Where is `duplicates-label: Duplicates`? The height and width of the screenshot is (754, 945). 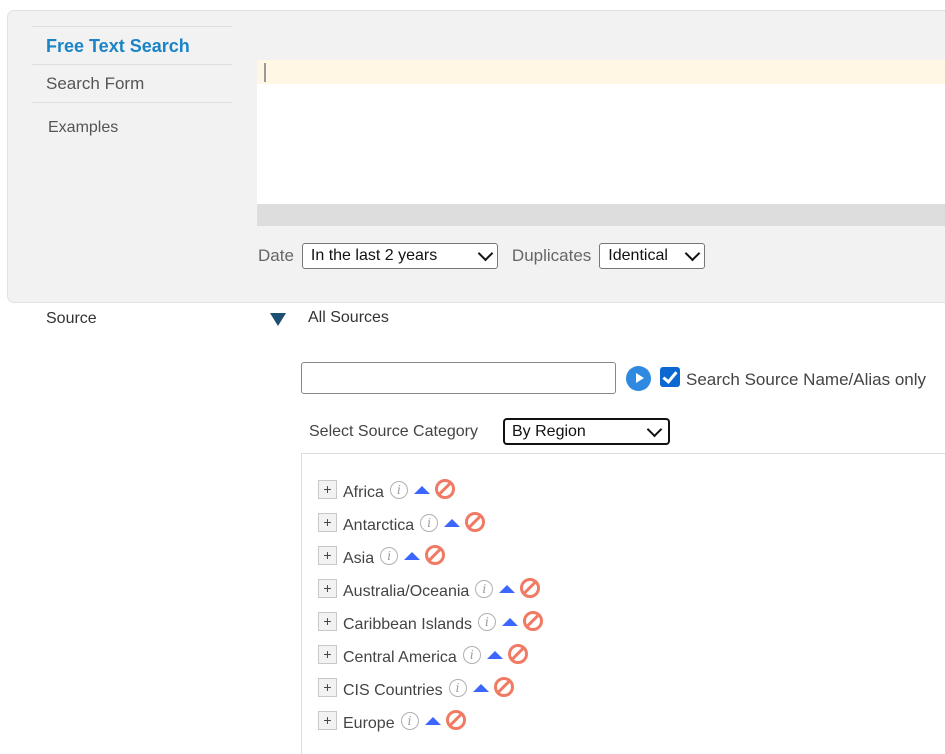 duplicates-label: Duplicates is located at coordinates (551, 255).